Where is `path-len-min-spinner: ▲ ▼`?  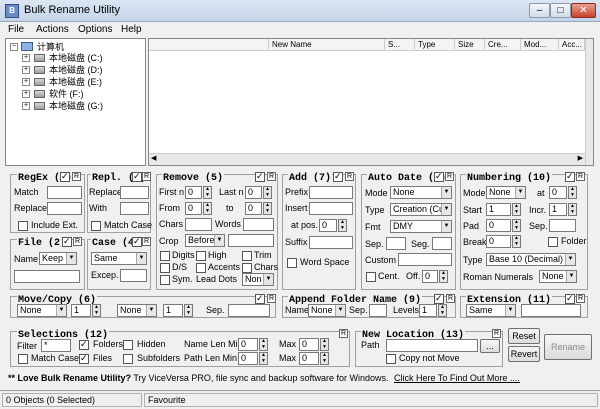
path-len-min-spinner: ▲ ▼ is located at coordinates (263, 358).